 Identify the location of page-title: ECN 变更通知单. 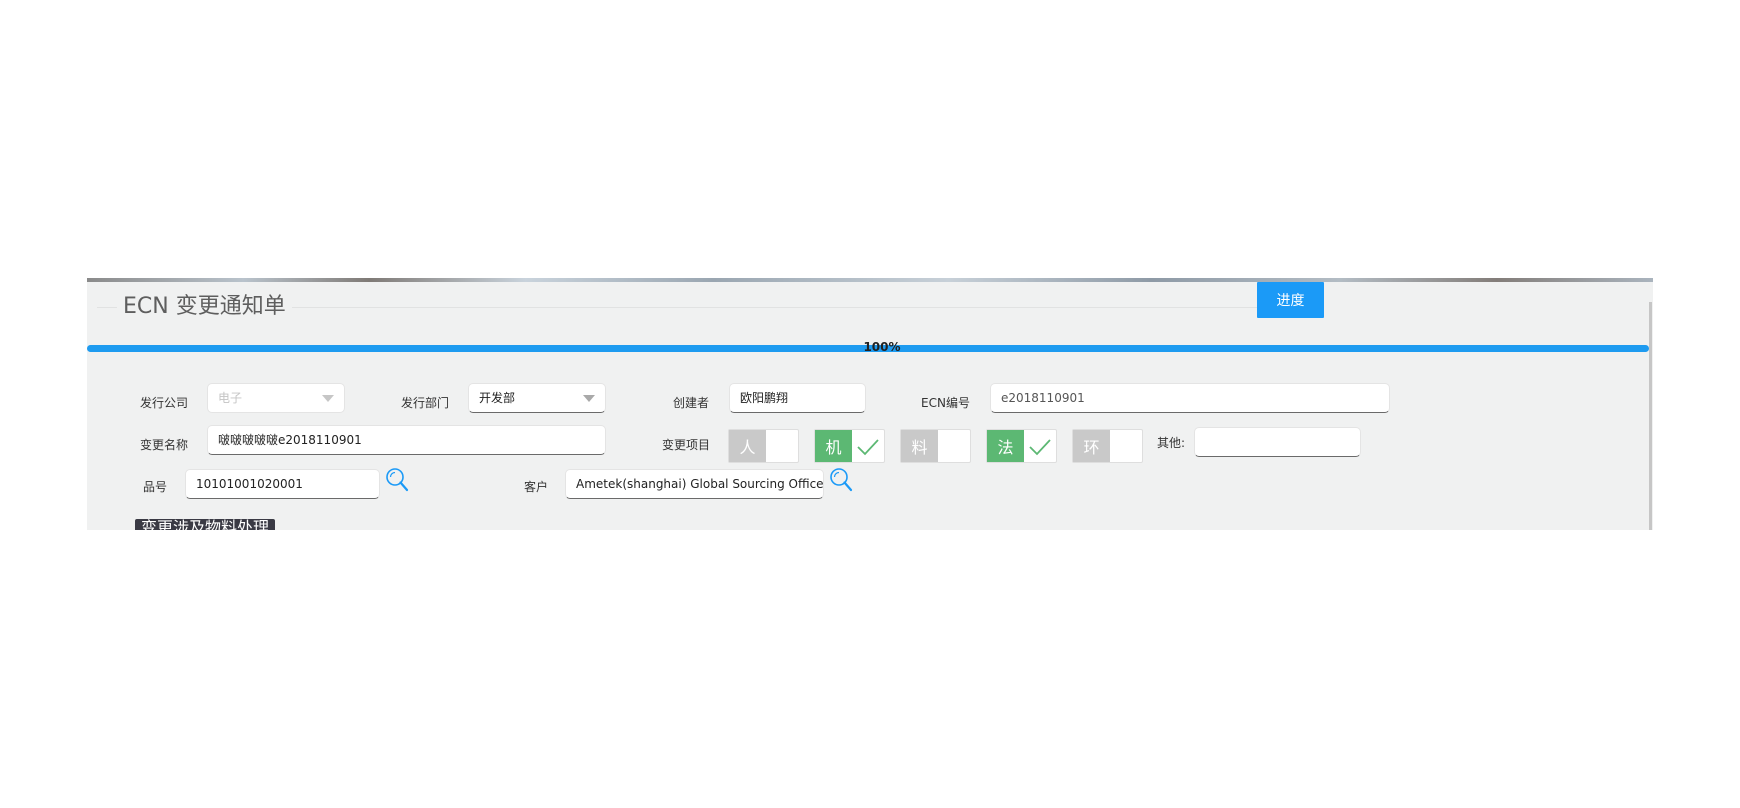
(204, 307).